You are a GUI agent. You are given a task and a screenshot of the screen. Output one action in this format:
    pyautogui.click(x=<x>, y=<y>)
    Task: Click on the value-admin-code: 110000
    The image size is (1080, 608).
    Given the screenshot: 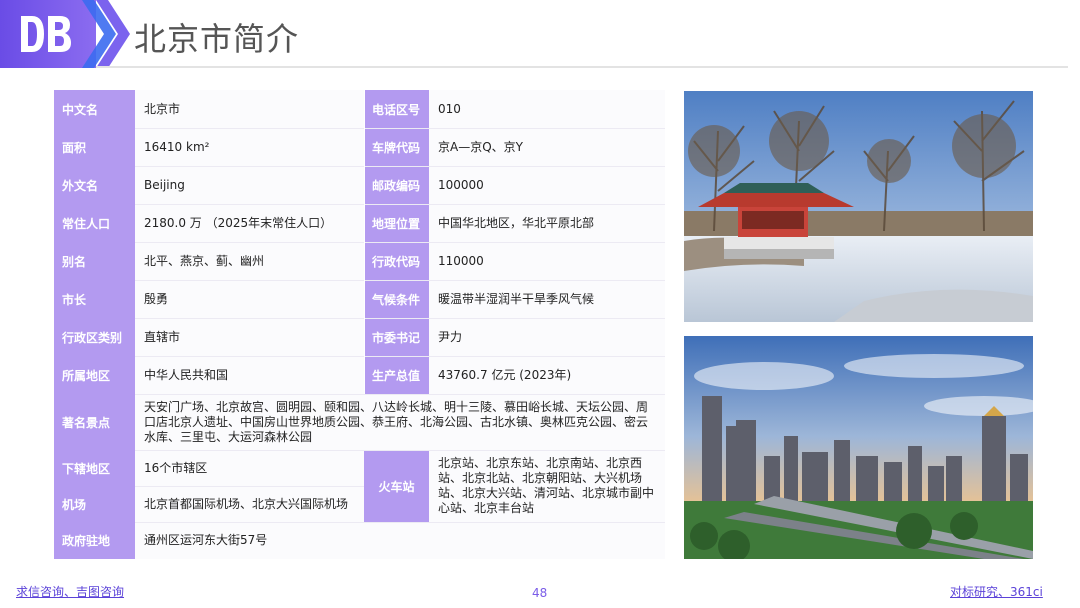 What is the action you would take?
    pyautogui.click(x=461, y=260)
    